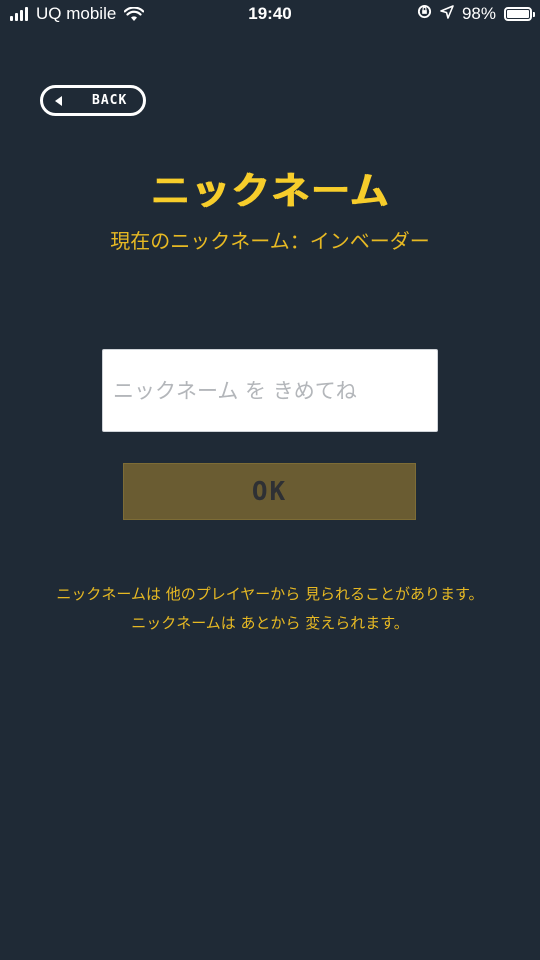 Image resolution: width=540 pixels, height=960 pixels. I want to click on ok-button: OK, so click(269, 491).